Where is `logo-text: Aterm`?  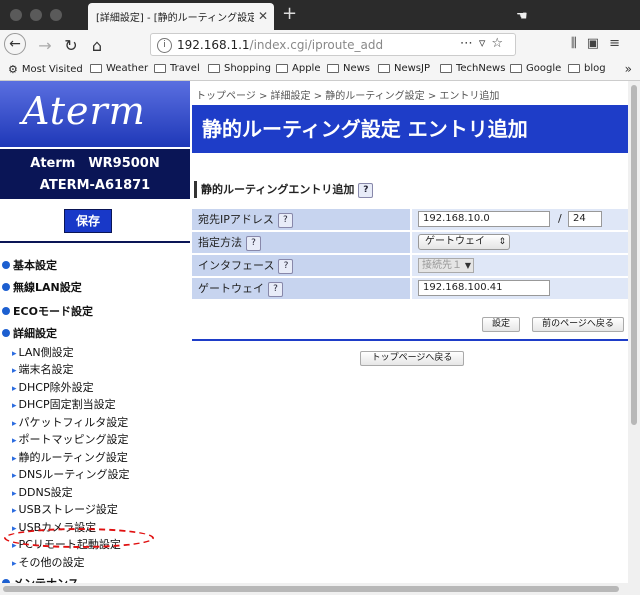 logo-text: Aterm is located at coordinates (84, 111).